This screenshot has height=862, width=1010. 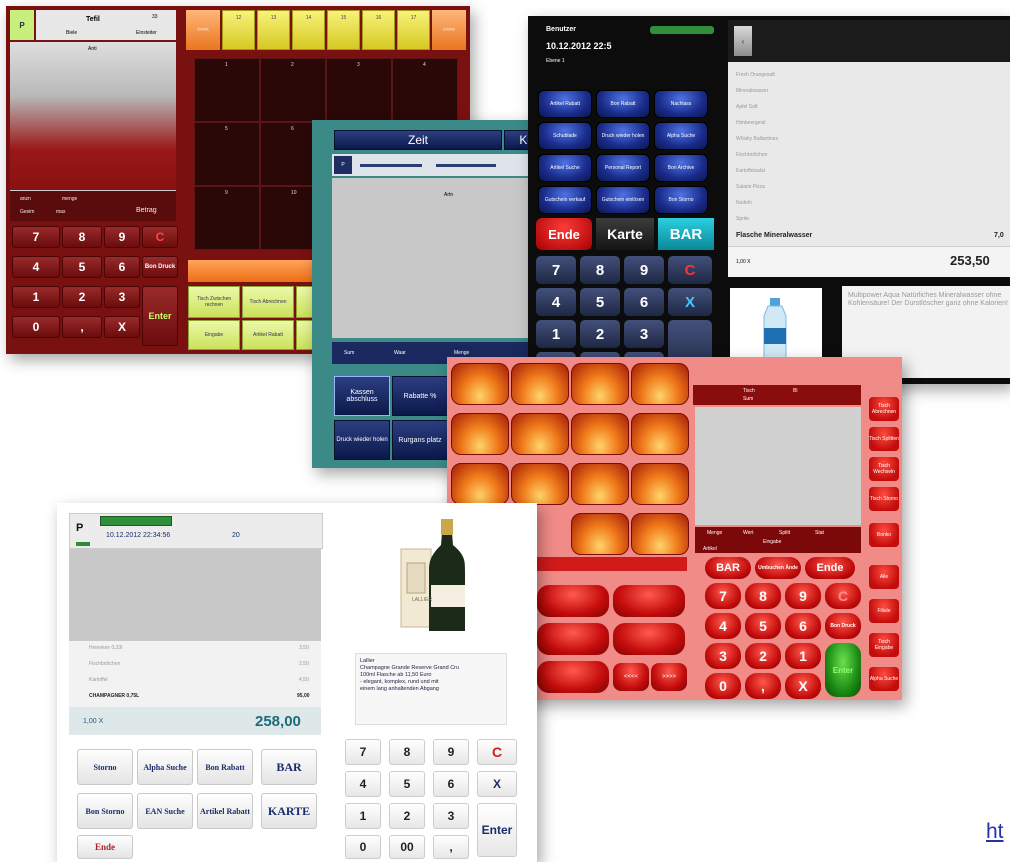 I want to click on list-item: Sprite, so click(x=873, y=224).